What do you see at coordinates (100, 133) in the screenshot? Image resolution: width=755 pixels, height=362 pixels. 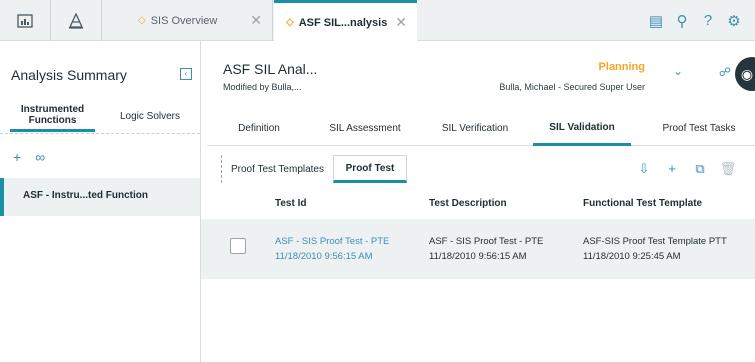 I see `divider` at bounding box center [100, 133].